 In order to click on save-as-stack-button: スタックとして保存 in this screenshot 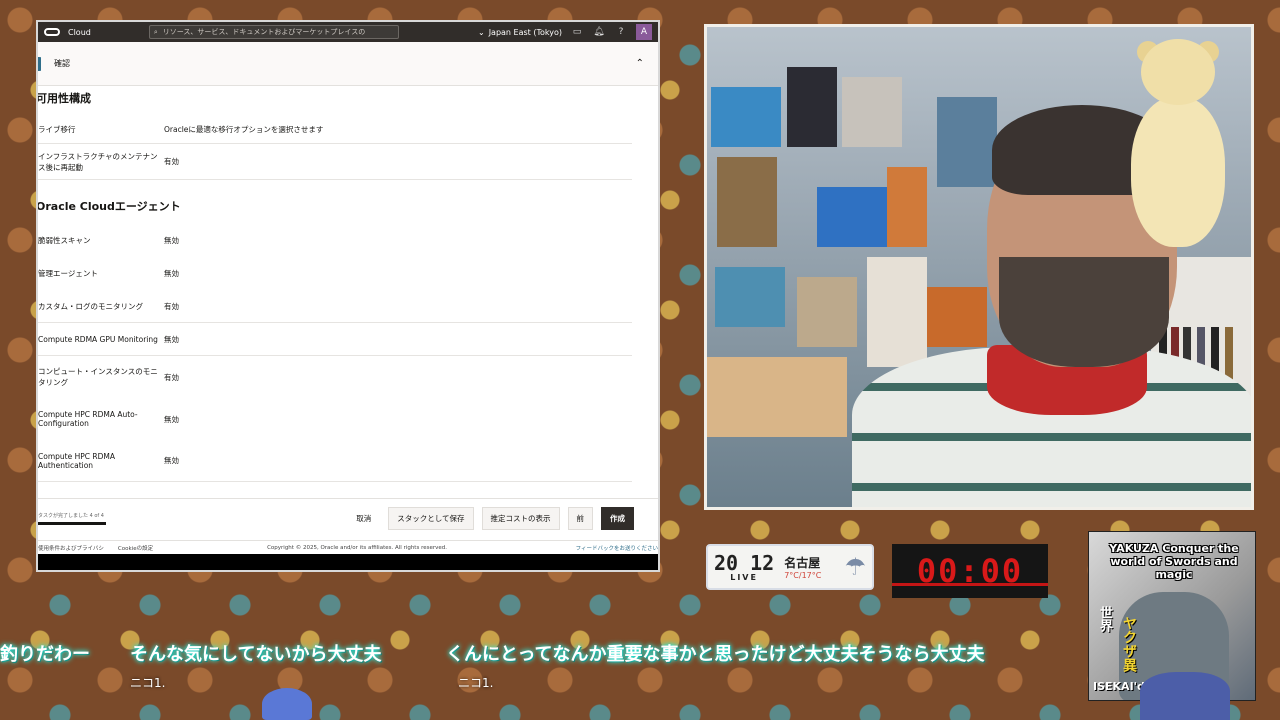, I will do `click(431, 518)`.